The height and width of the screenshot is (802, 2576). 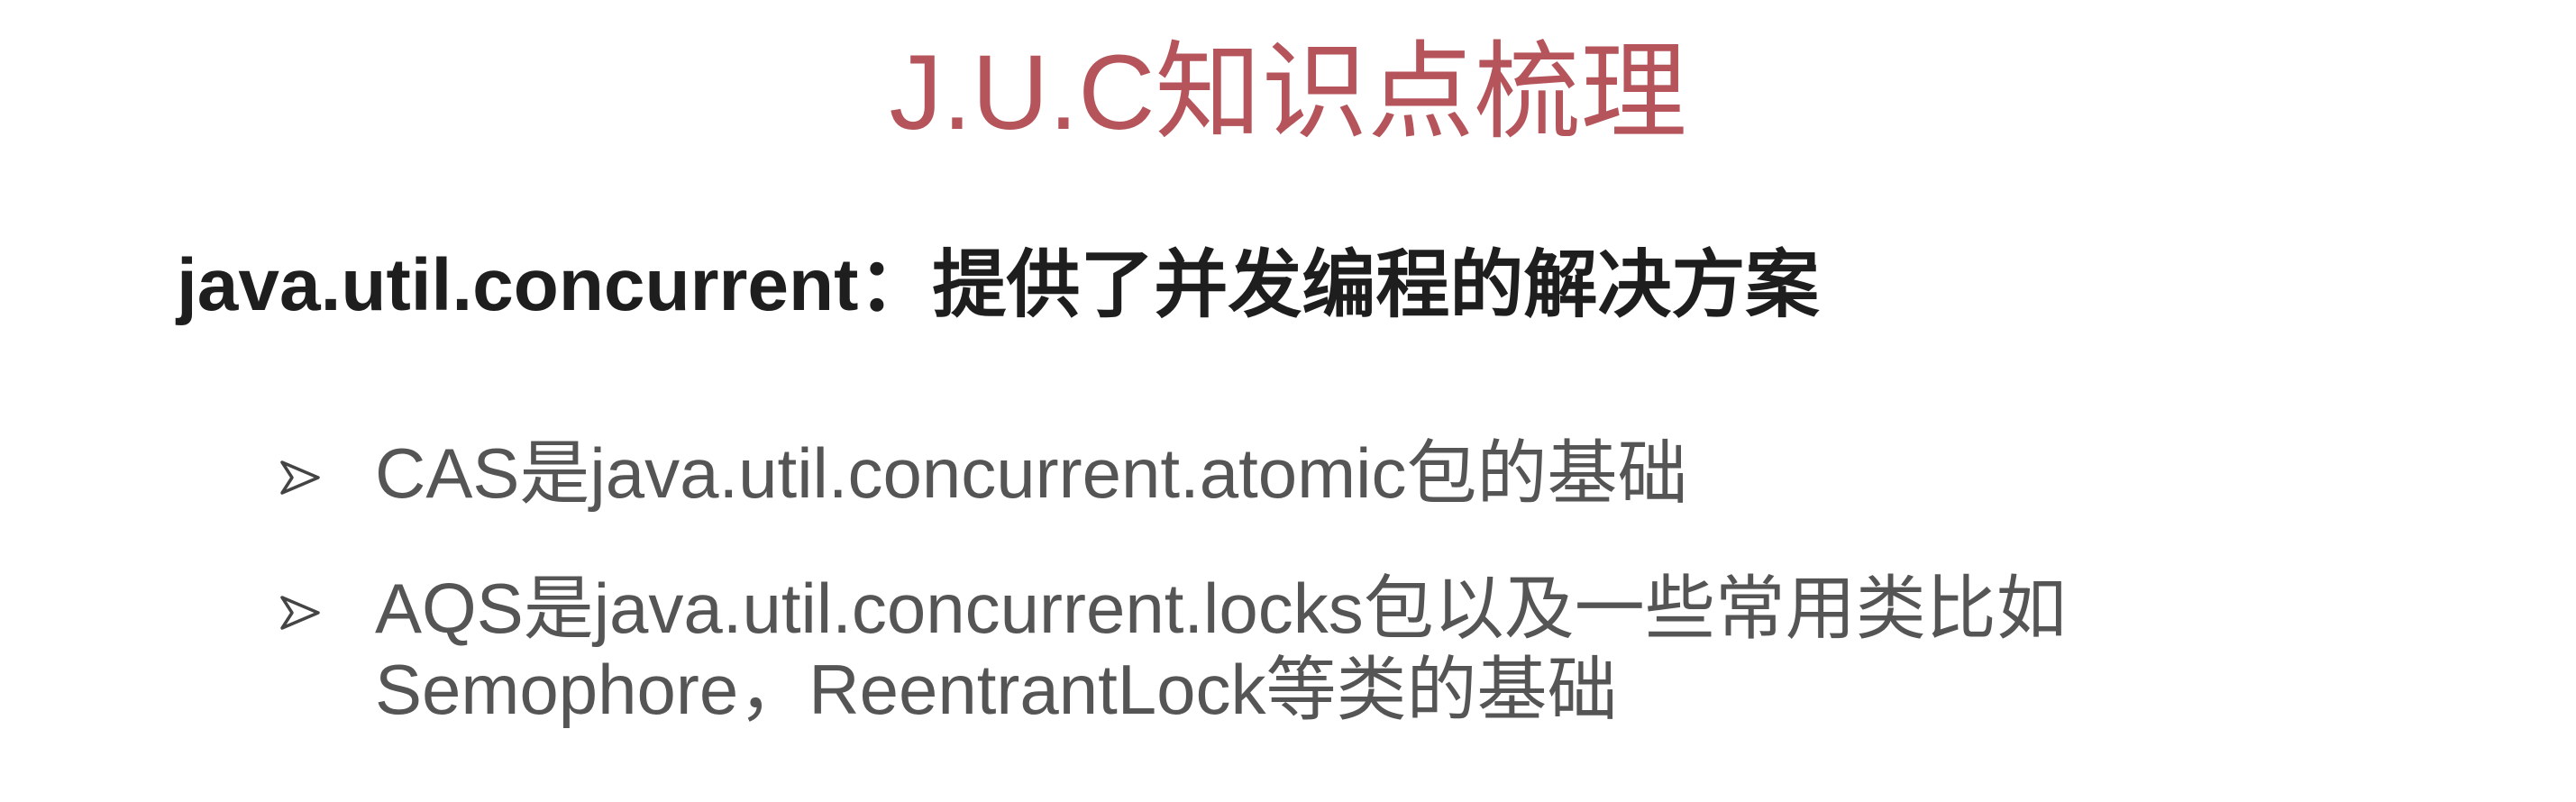 What do you see at coordinates (999, 285) in the screenshot?
I see `slide-subtitle: java.util.concurrent：提供了并发编程的解决方案` at bounding box center [999, 285].